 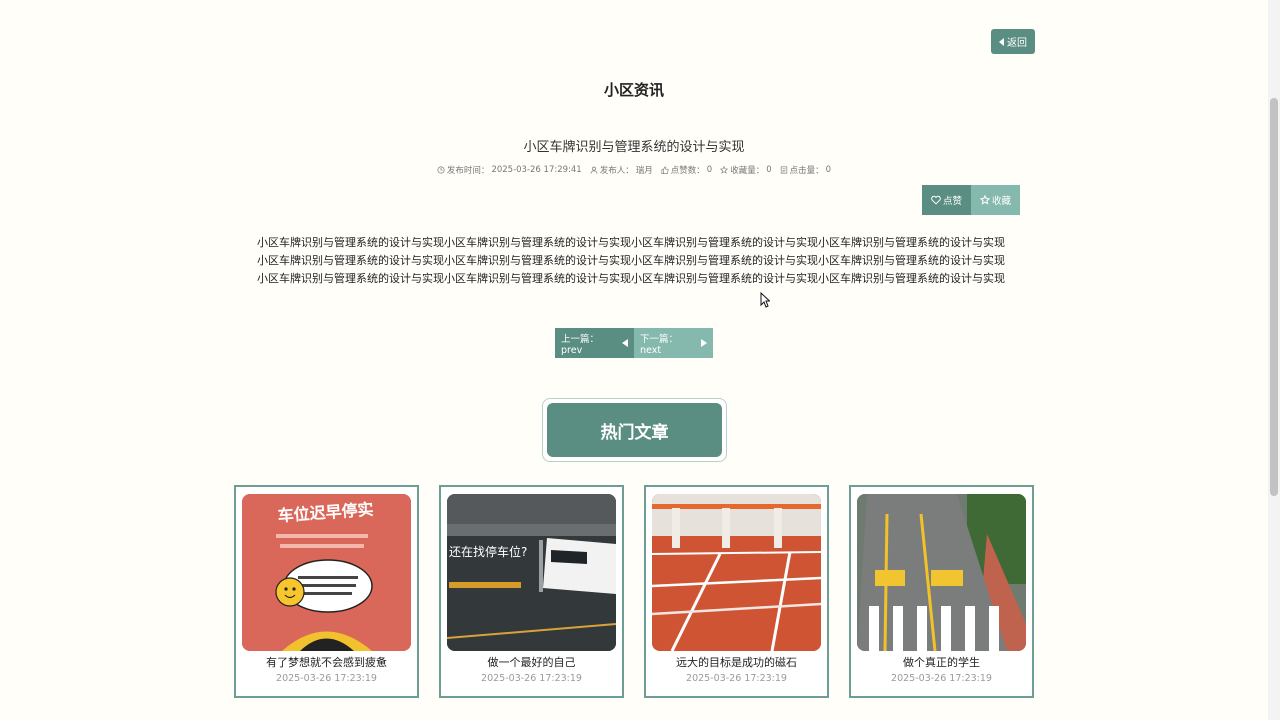 What do you see at coordinates (783, 170) in the screenshot?
I see `document-icon` at bounding box center [783, 170].